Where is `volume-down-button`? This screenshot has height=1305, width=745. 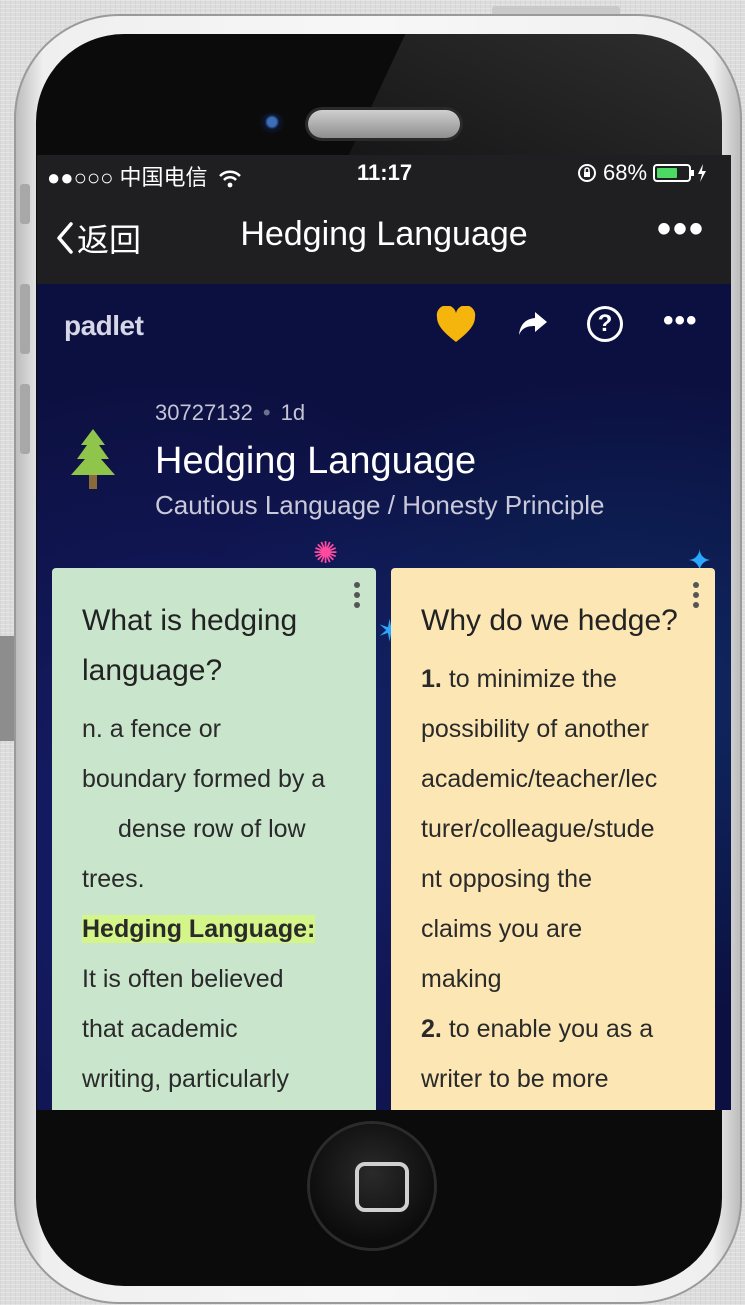
volume-down-button is located at coordinates (25, 419).